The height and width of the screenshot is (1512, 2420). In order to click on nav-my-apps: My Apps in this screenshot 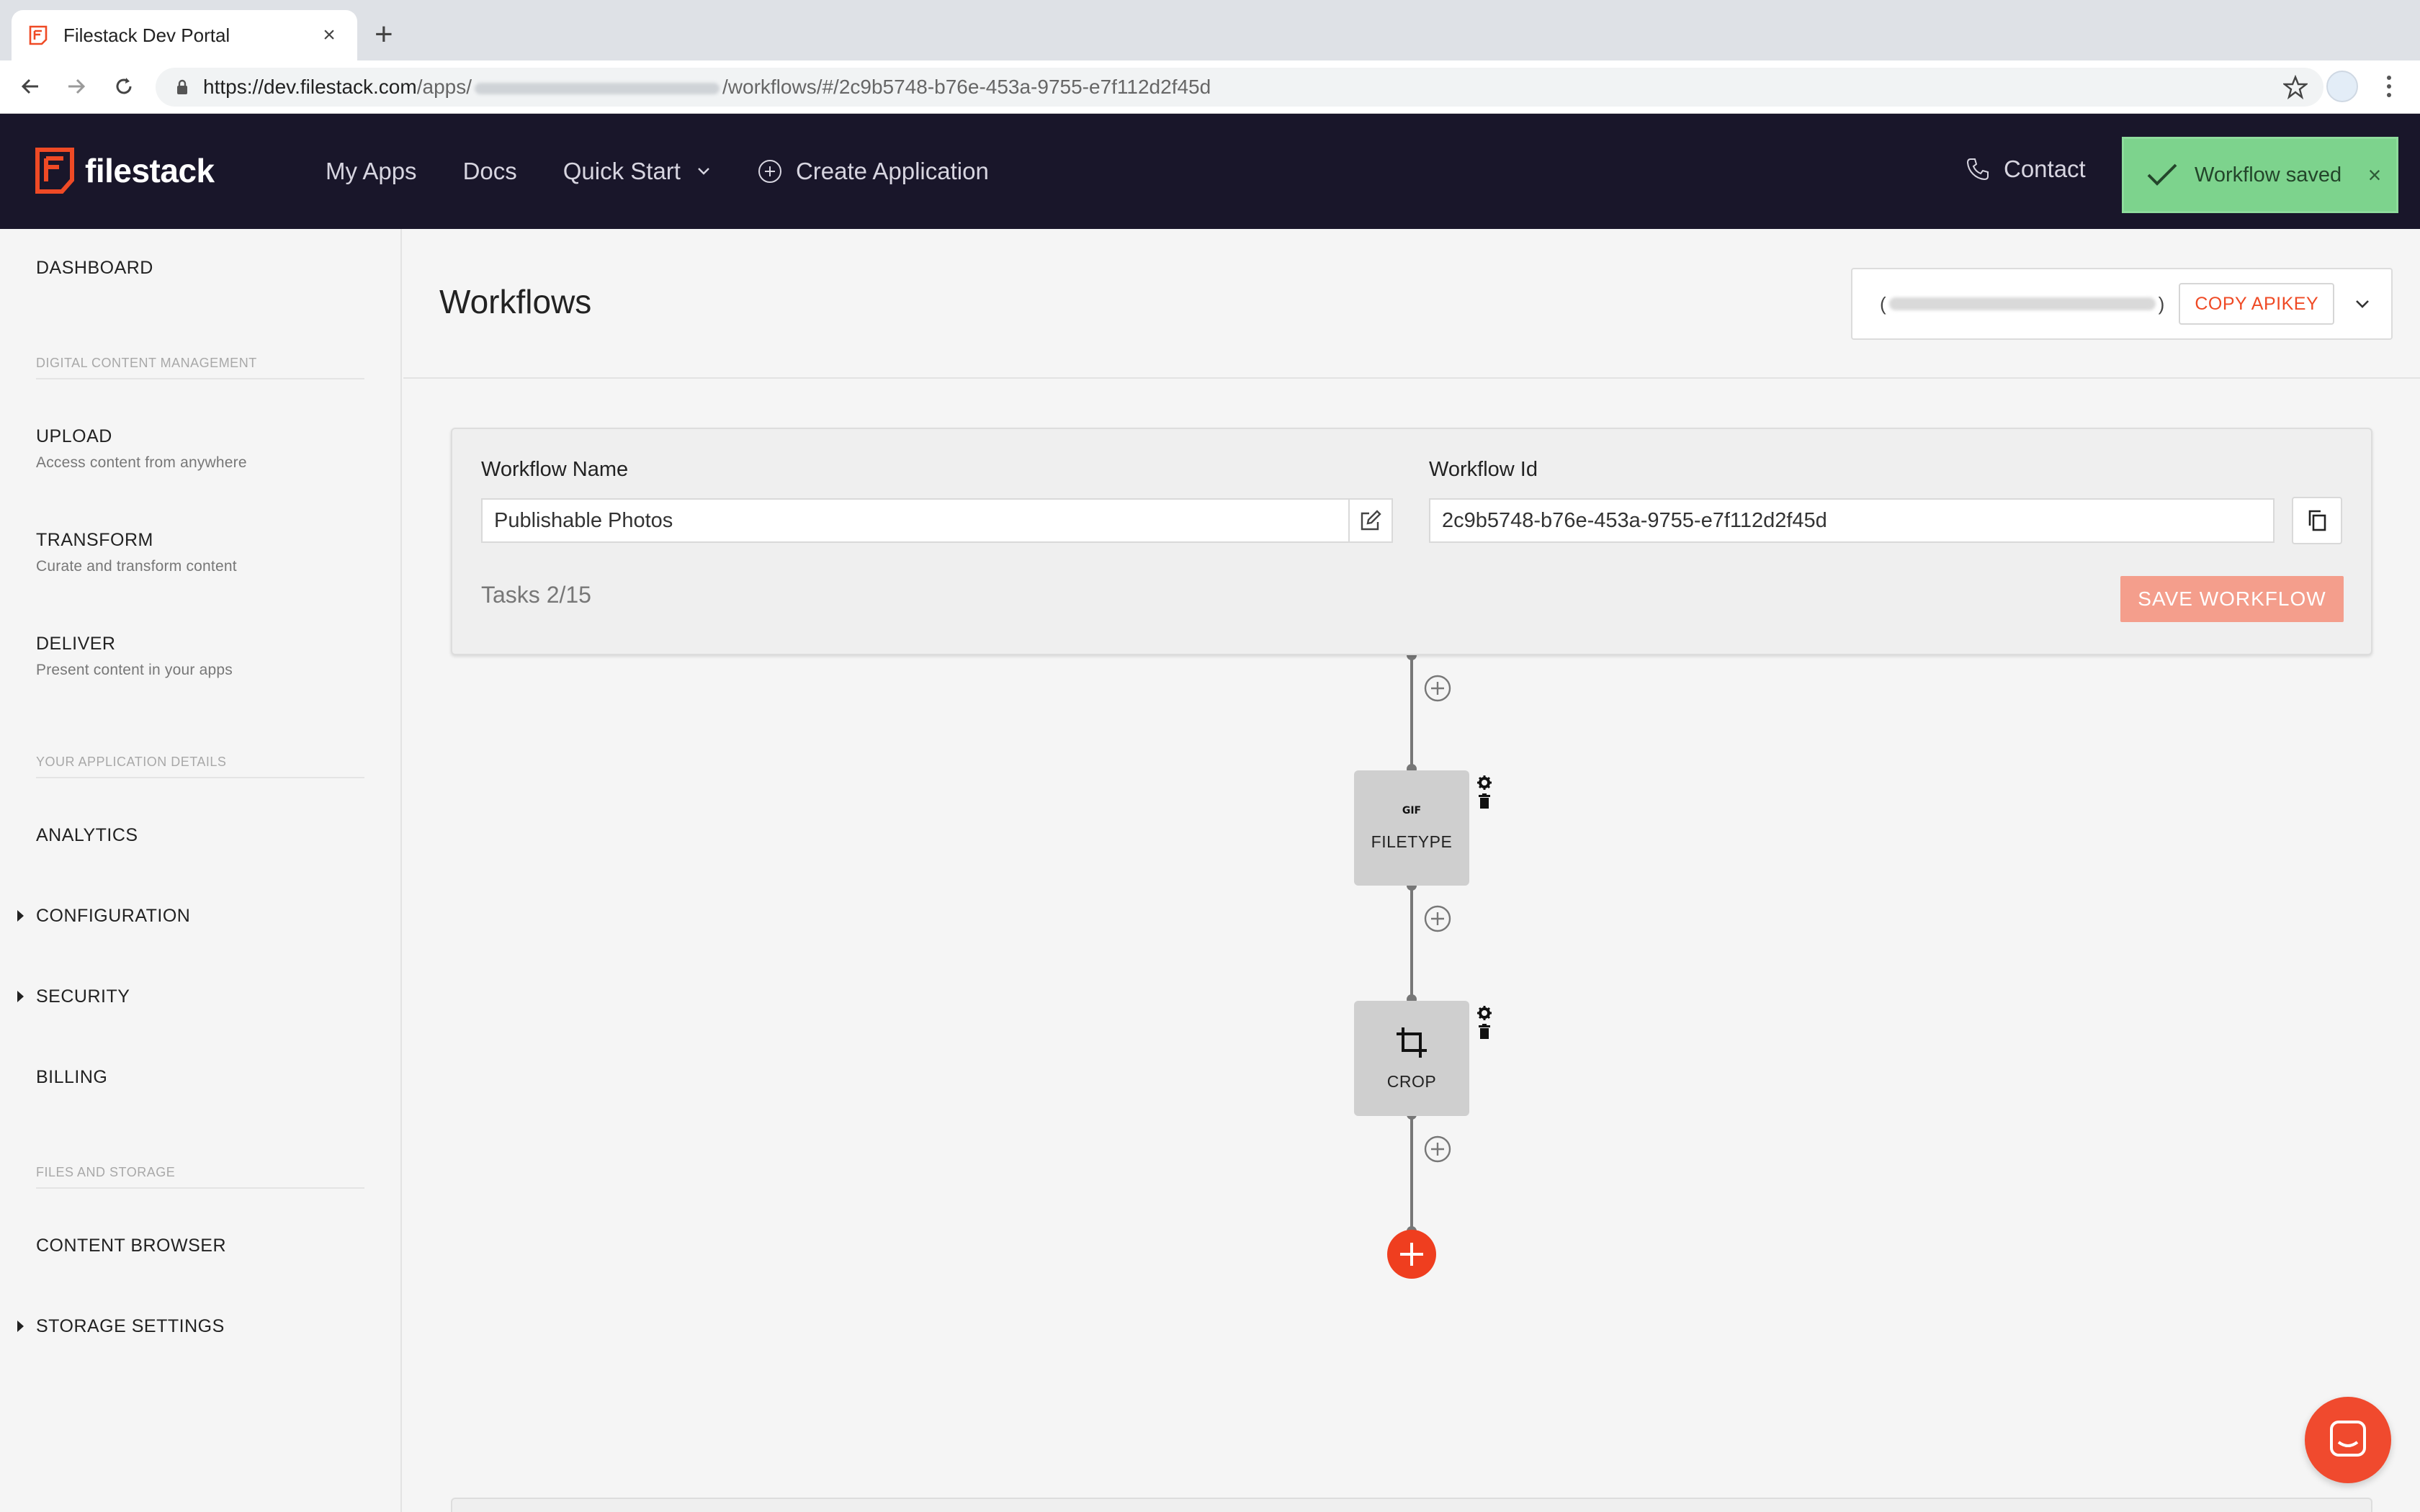, I will do `click(371, 171)`.